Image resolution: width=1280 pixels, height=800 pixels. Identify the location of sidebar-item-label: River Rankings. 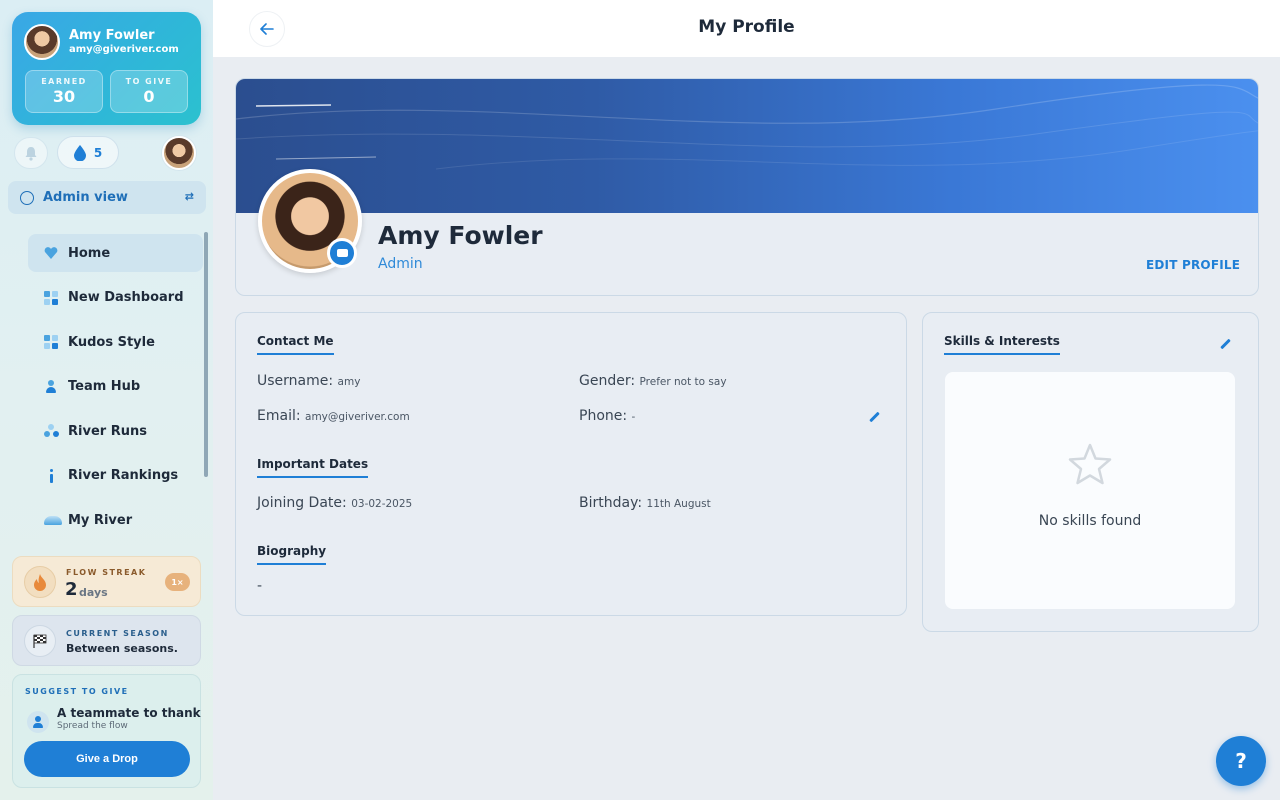
(123, 475).